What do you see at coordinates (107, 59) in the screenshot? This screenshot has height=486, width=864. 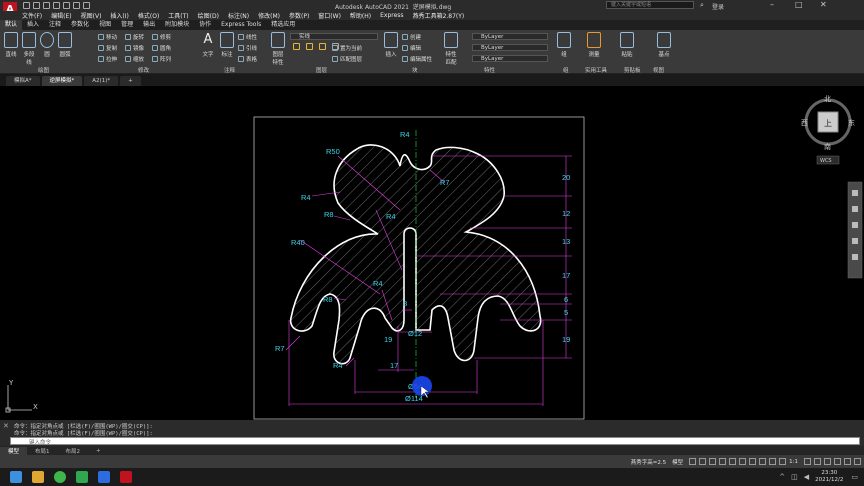 I see `stretch-tool: 拉伸` at bounding box center [107, 59].